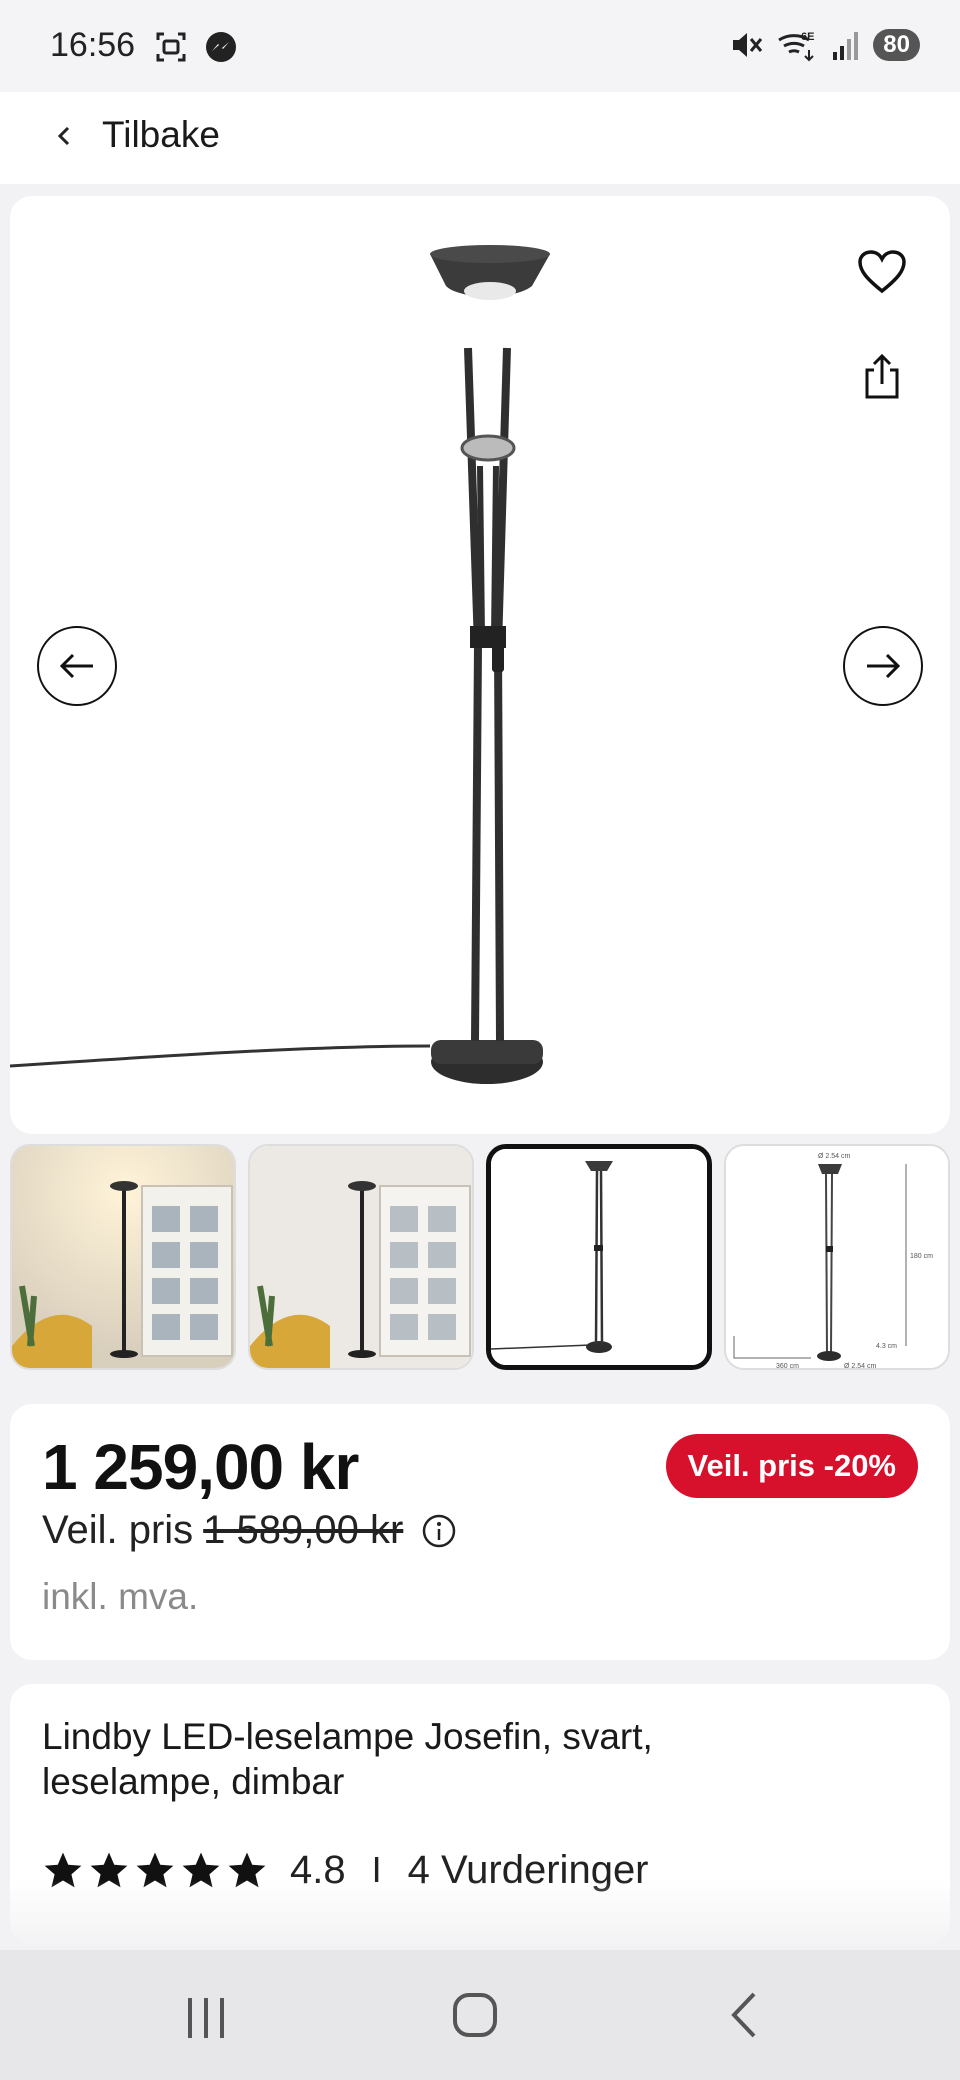  I want to click on room-photo-unlit, so click(361, 1257).